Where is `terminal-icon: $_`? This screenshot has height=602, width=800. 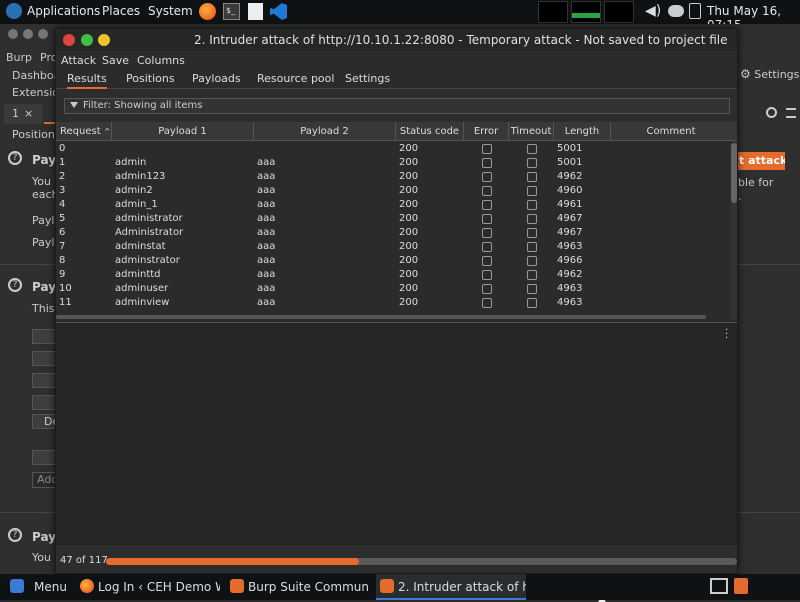 terminal-icon: $_ is located at coordinates (231, 11).